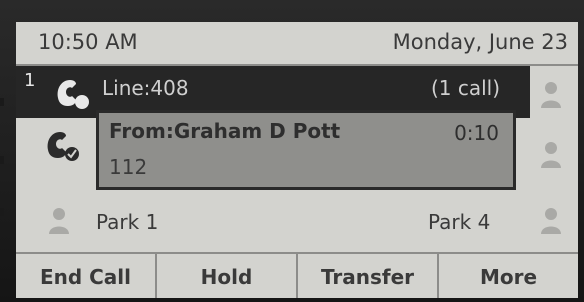 The height and width of the screenshot is (302, 584). Describe the element at coordinates (88, 42) in the screenshot. I see `clock-time: 10:50 AM` at that location.